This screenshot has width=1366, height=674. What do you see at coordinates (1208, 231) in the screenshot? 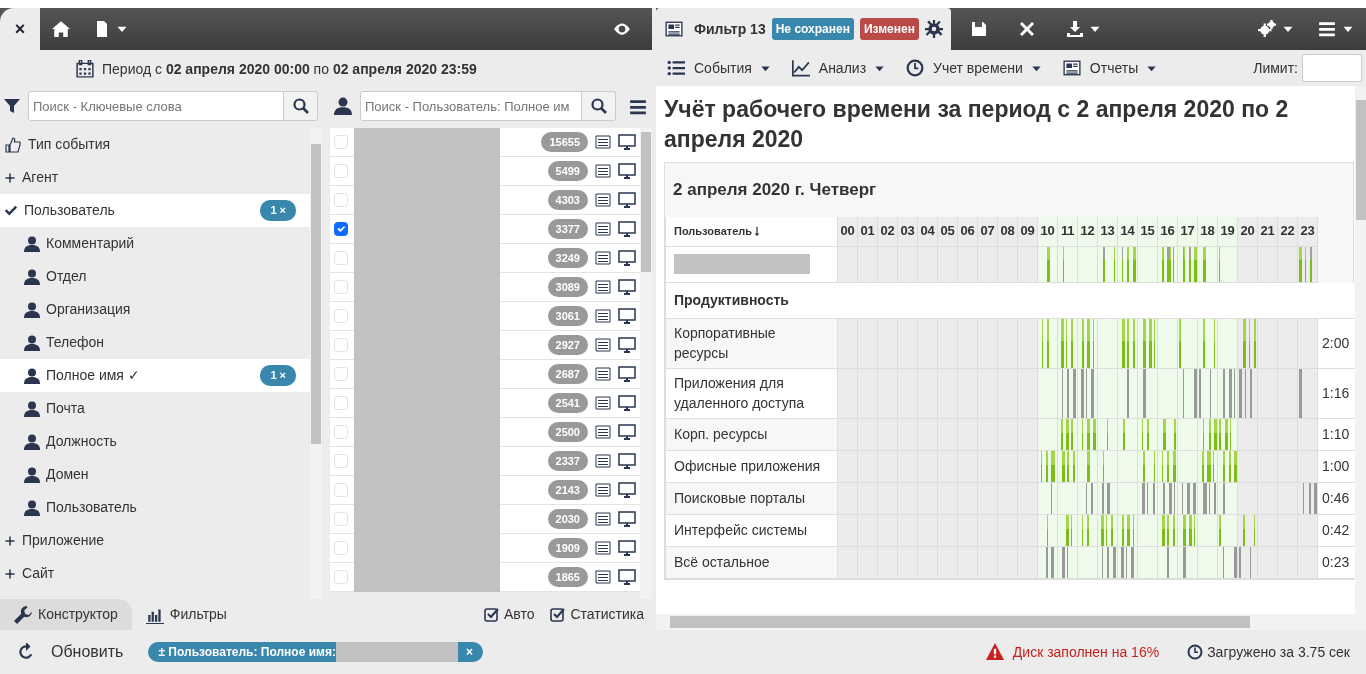
I see `hour-header: 18` at bounding box center [1208, 231].